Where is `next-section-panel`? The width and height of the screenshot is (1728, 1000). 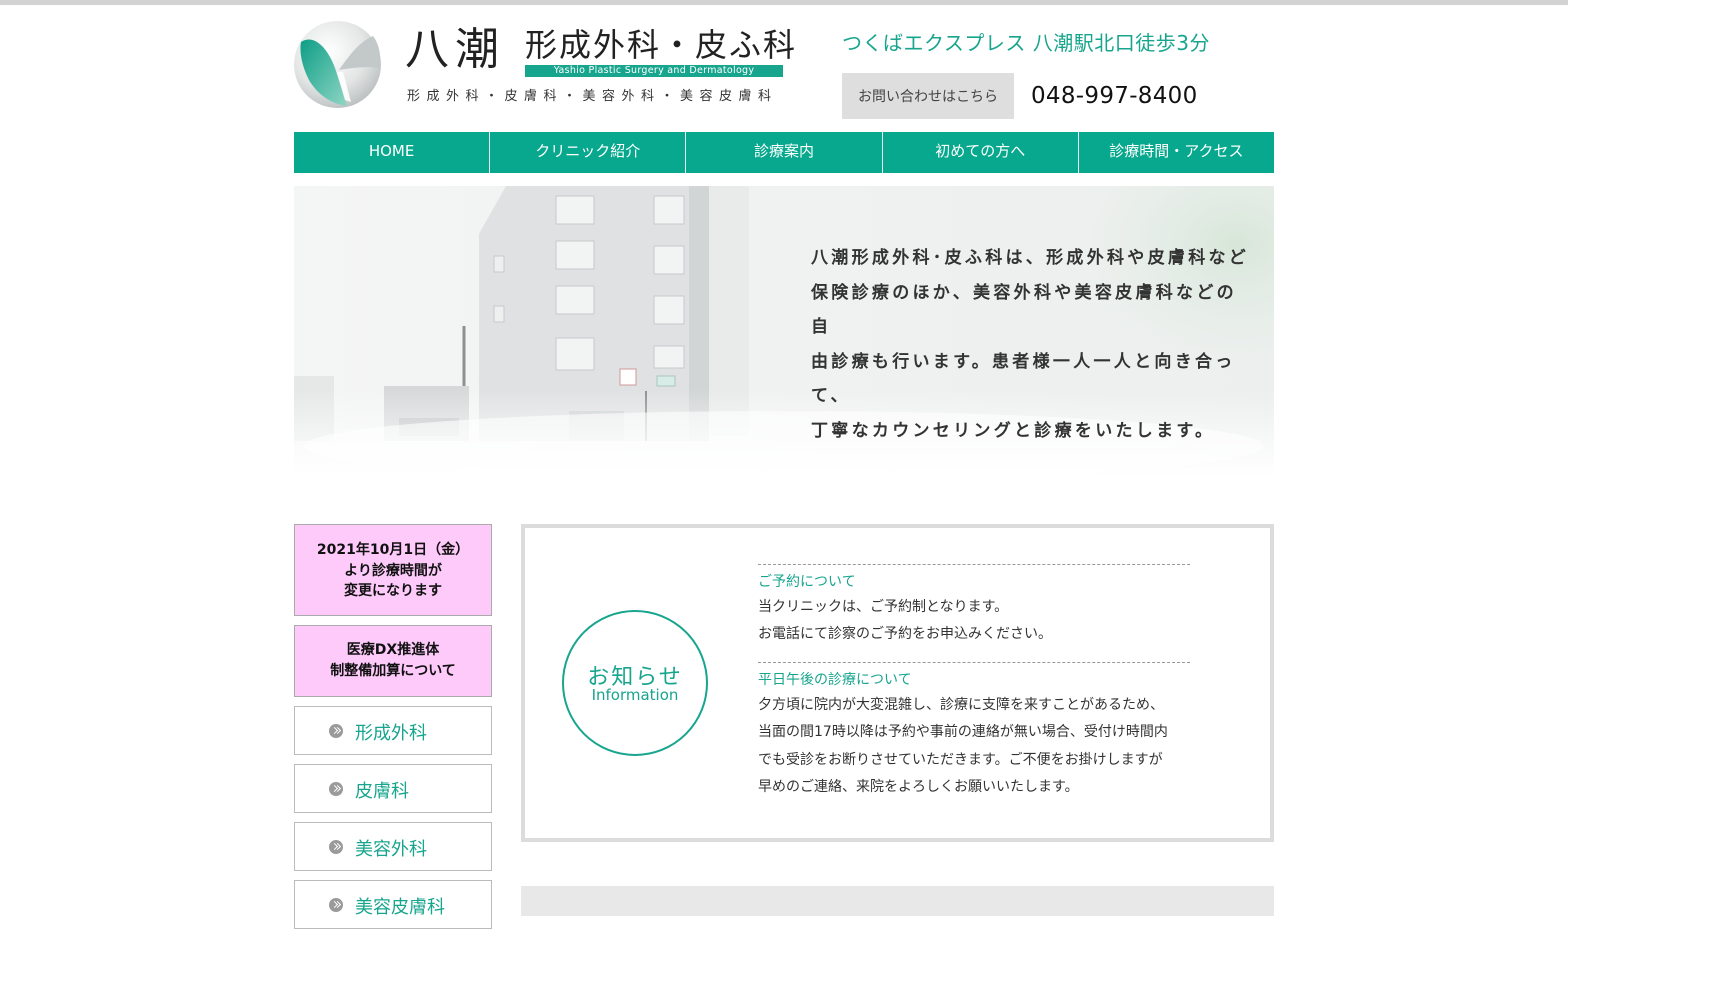 next-section-panel is located at coordinates (897, 901).